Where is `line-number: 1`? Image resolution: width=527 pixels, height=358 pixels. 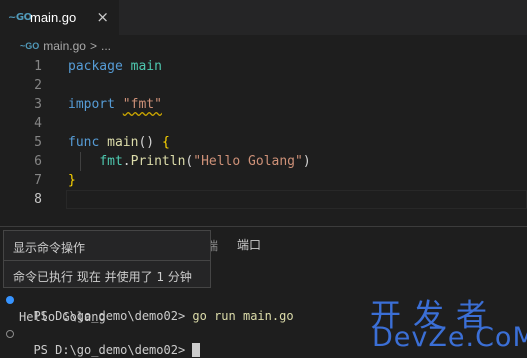
line-number: 1 is located at coordinates (38, 66).